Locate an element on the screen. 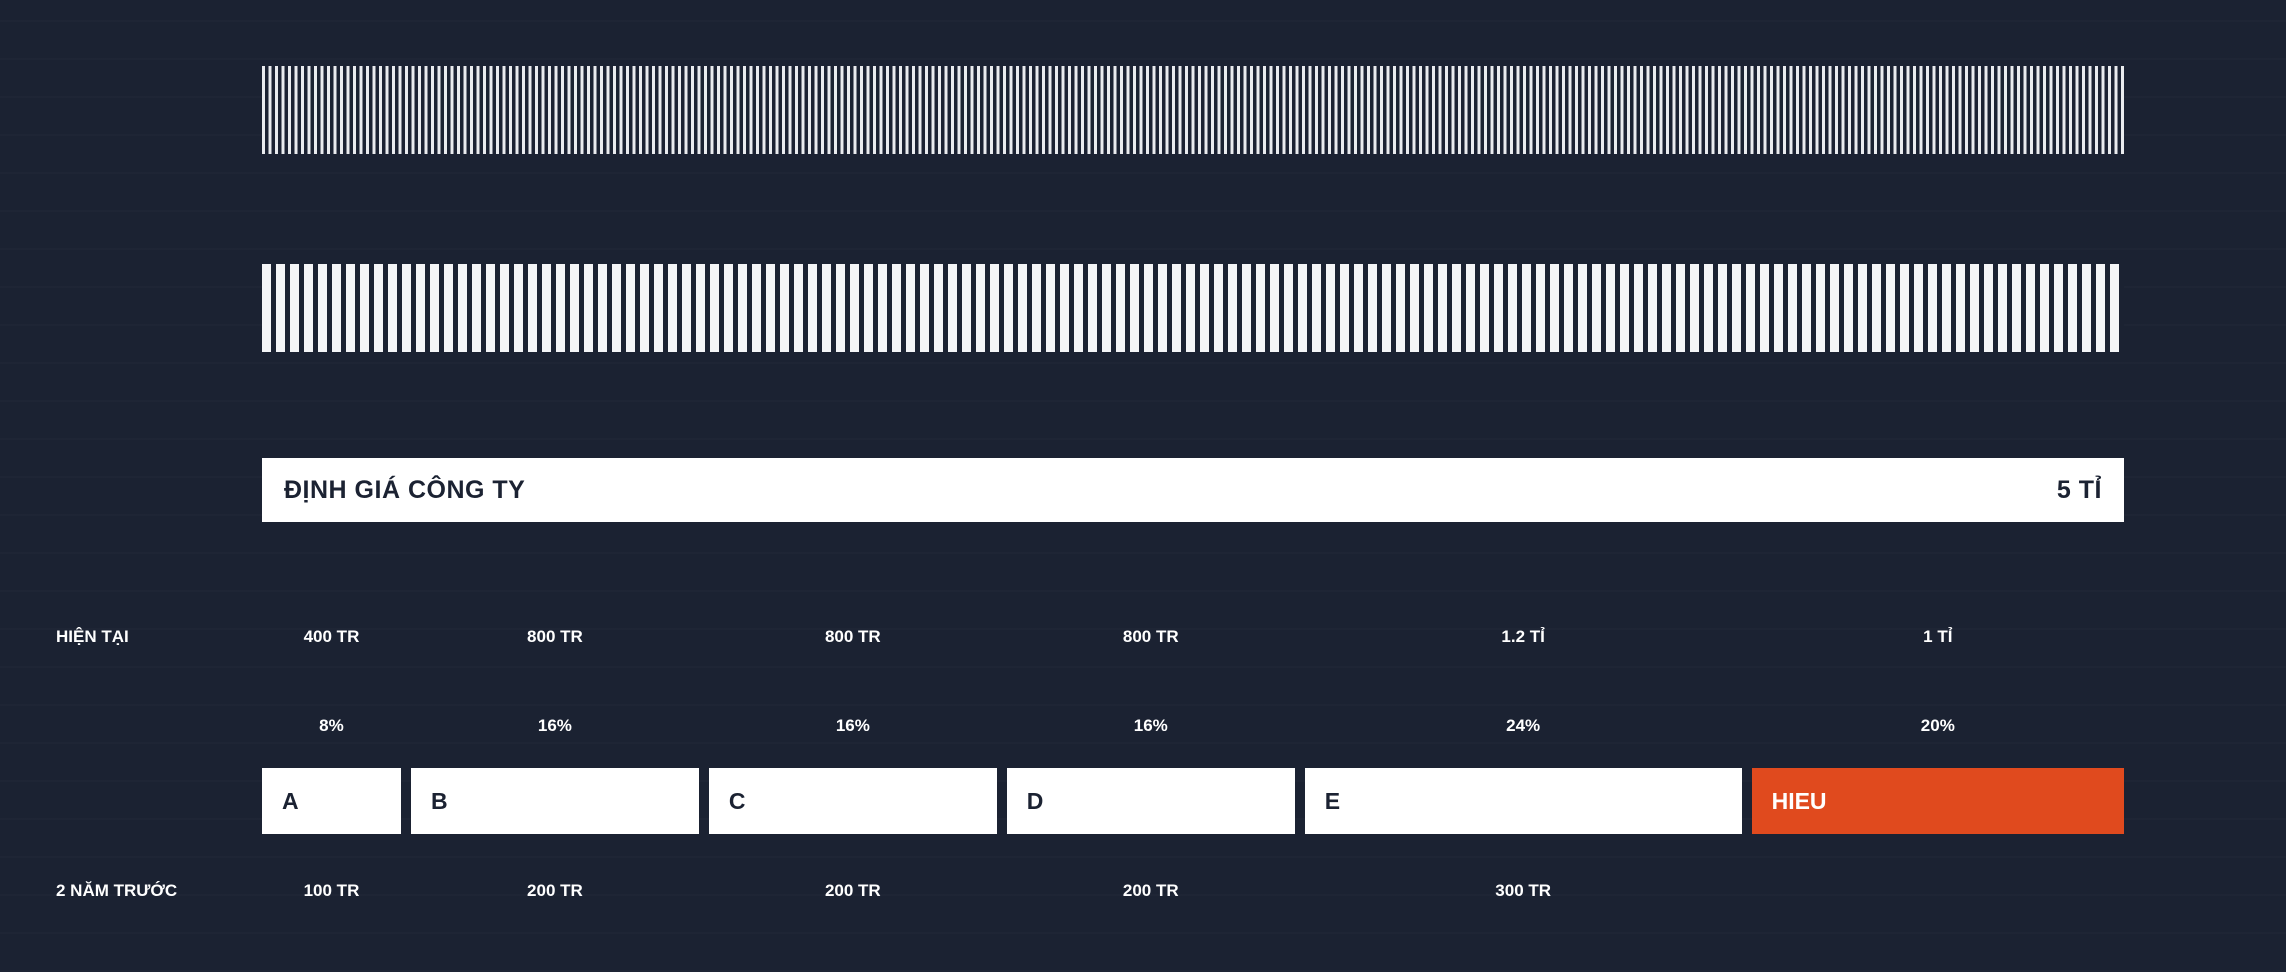  current-value-b: 800 TR is located at coordinates (555, 636).